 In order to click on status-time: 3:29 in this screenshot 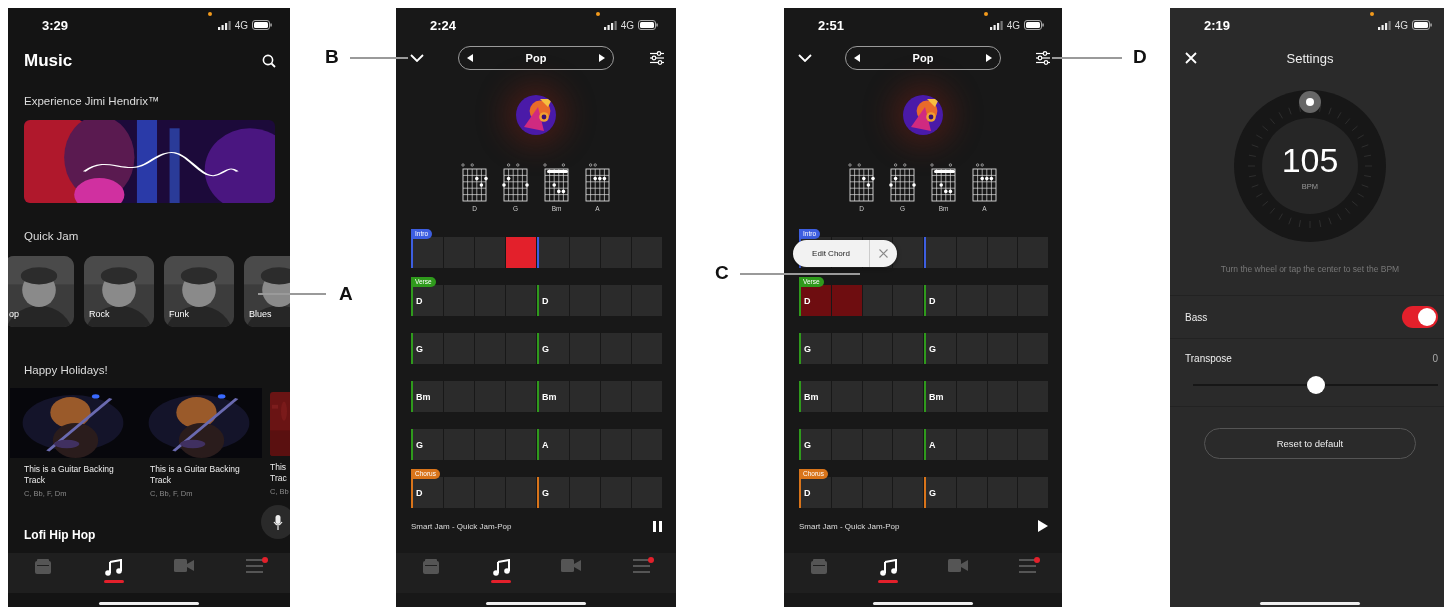, I will do `click(55, 25)`.